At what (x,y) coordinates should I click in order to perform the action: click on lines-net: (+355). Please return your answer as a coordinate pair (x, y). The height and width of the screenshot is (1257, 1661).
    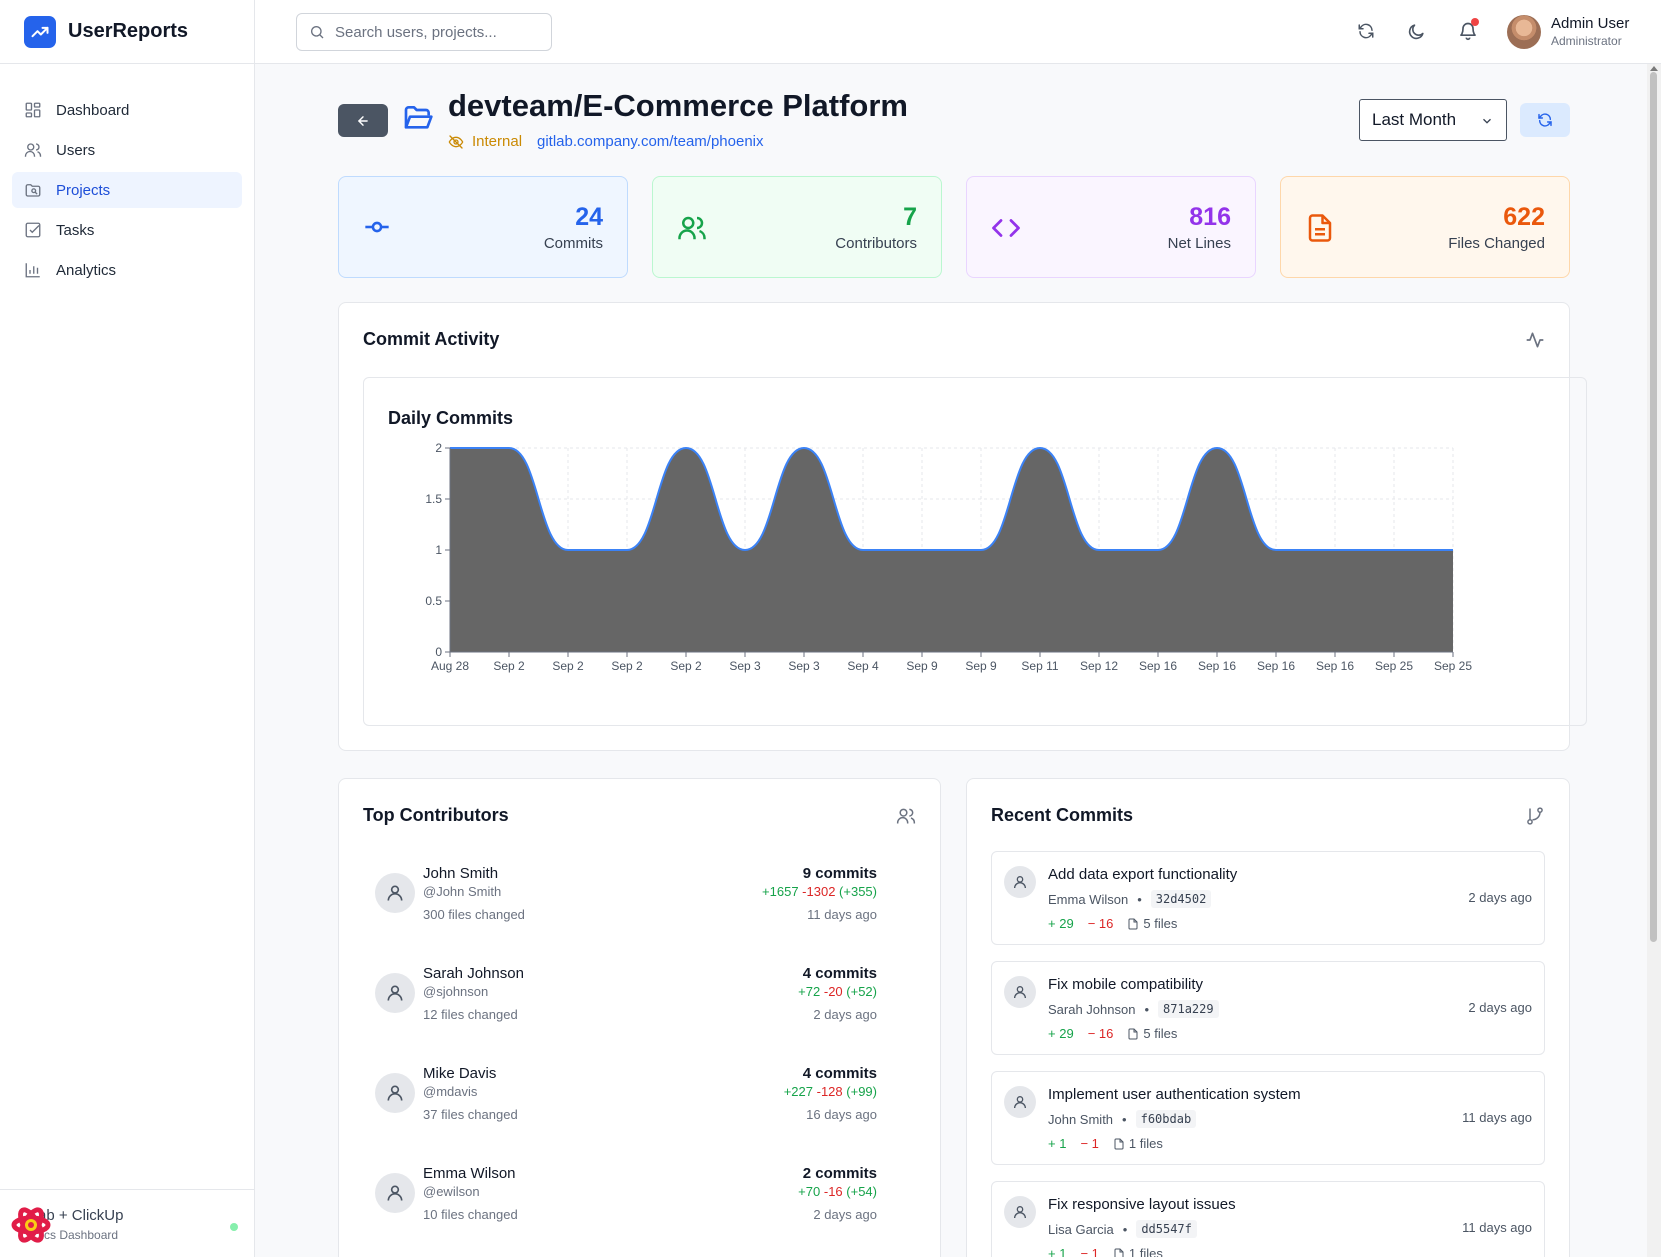
    Looking at the image, I should click on (858, 891).